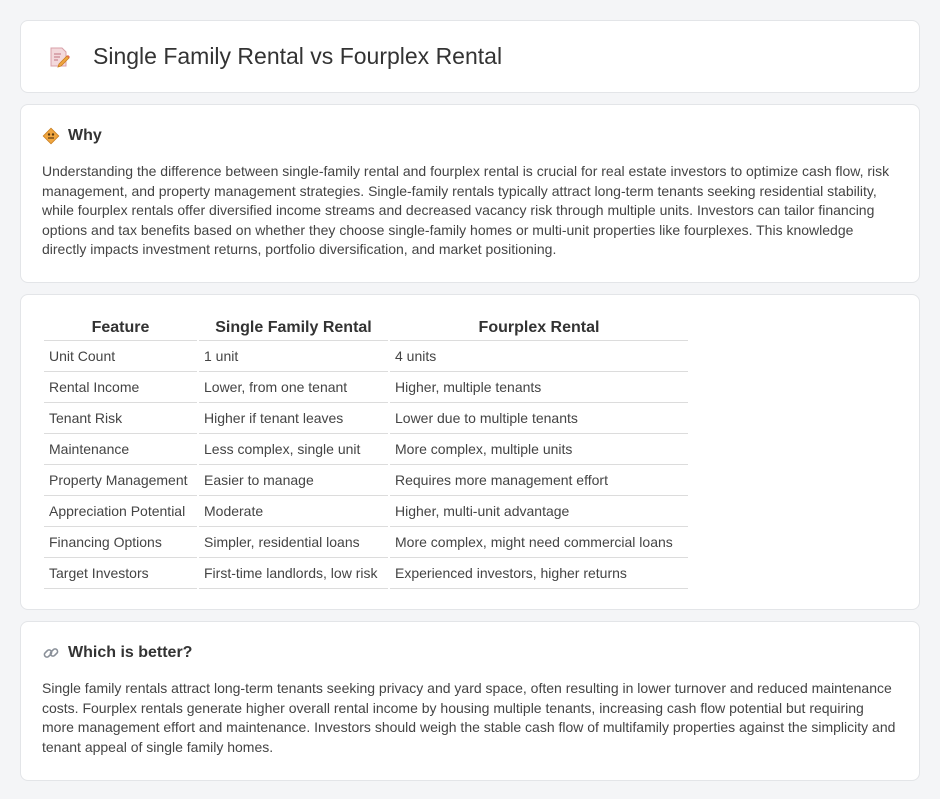  I want to click on feature-cell: Appreciation Potential, so click(120, 511).